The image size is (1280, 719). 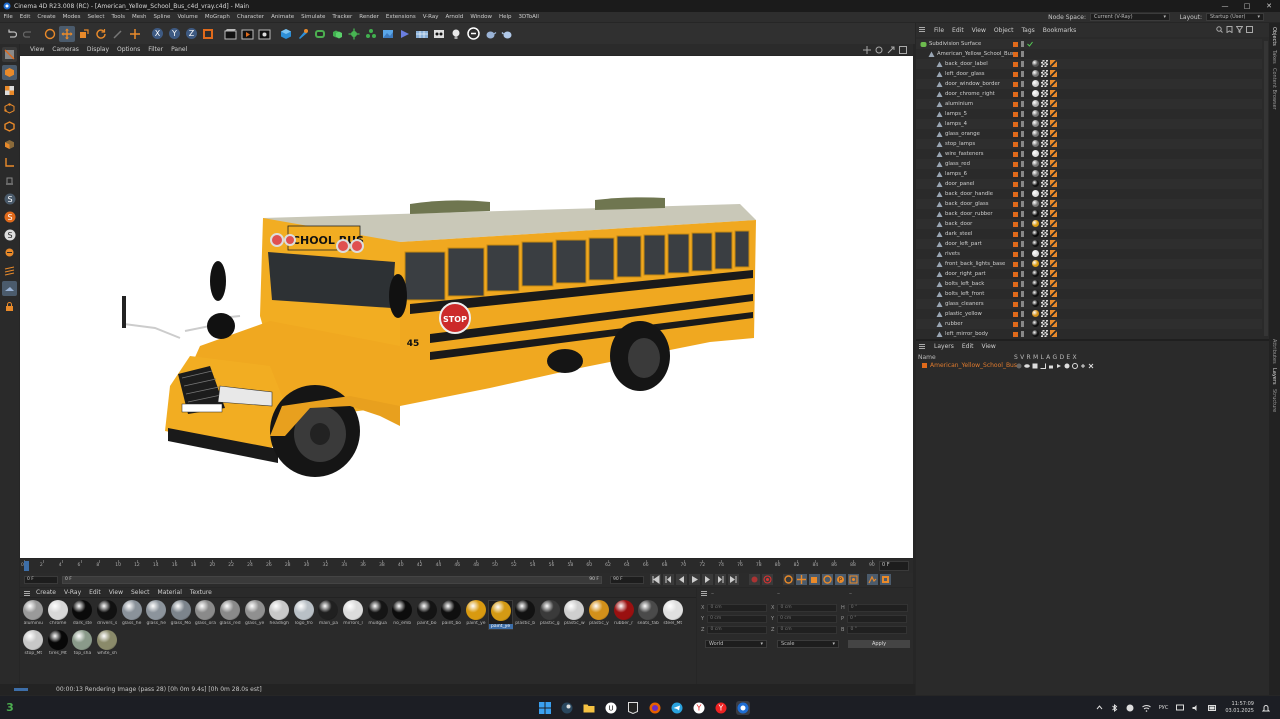 I want to click on motion-clip-icon, so click(x=872, y=579).